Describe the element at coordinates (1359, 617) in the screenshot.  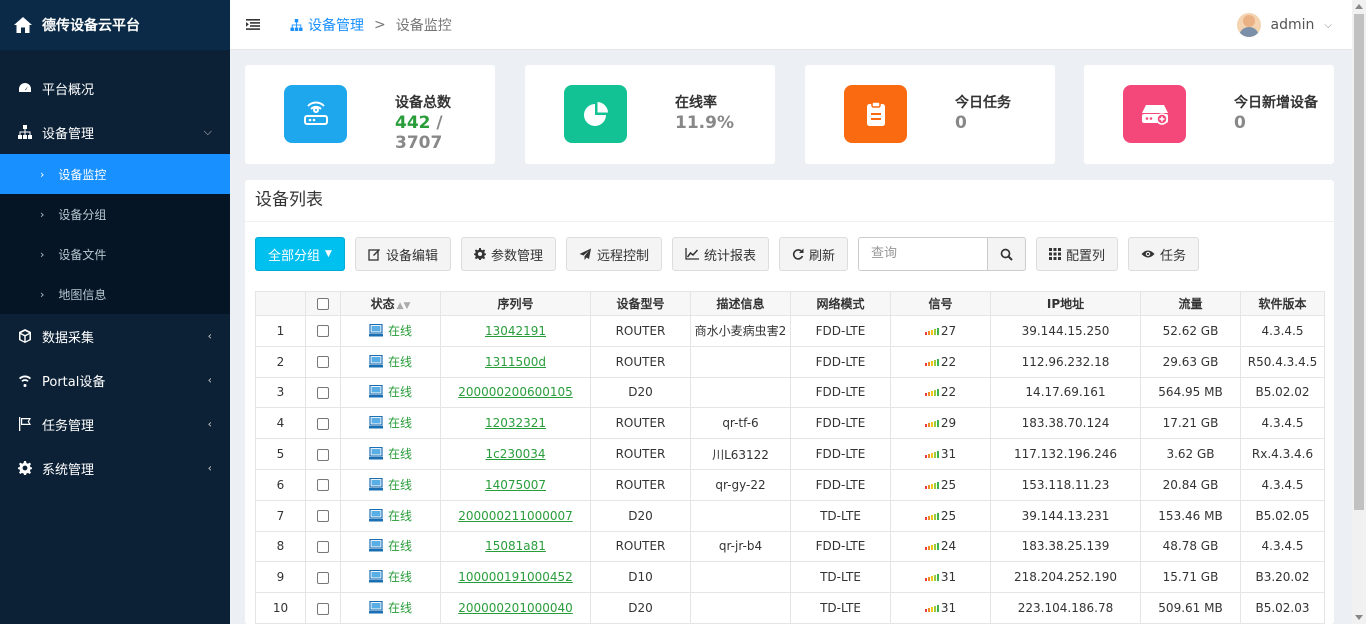
I see `scroll-down-icon` at that location.